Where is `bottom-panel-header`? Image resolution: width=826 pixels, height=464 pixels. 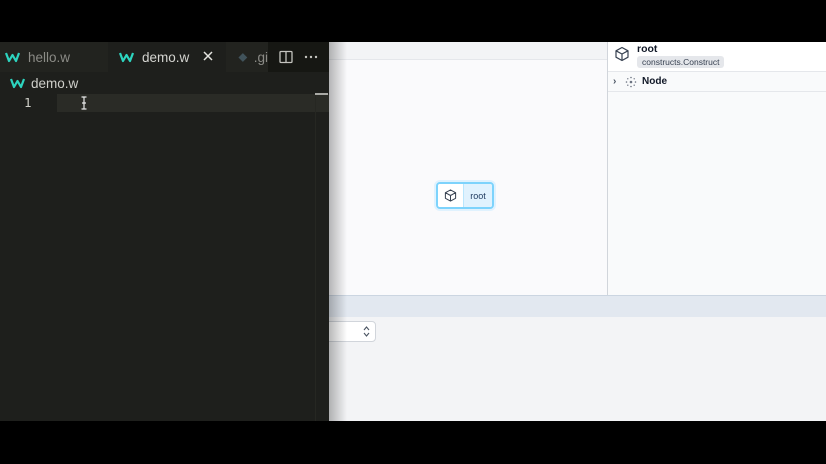
bottom-panel-header is located at coordinates (577, 306).